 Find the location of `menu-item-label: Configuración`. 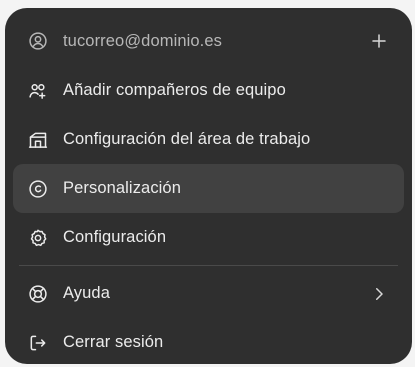

menu-item-label: Configuración is located at coordinates (115, 237).